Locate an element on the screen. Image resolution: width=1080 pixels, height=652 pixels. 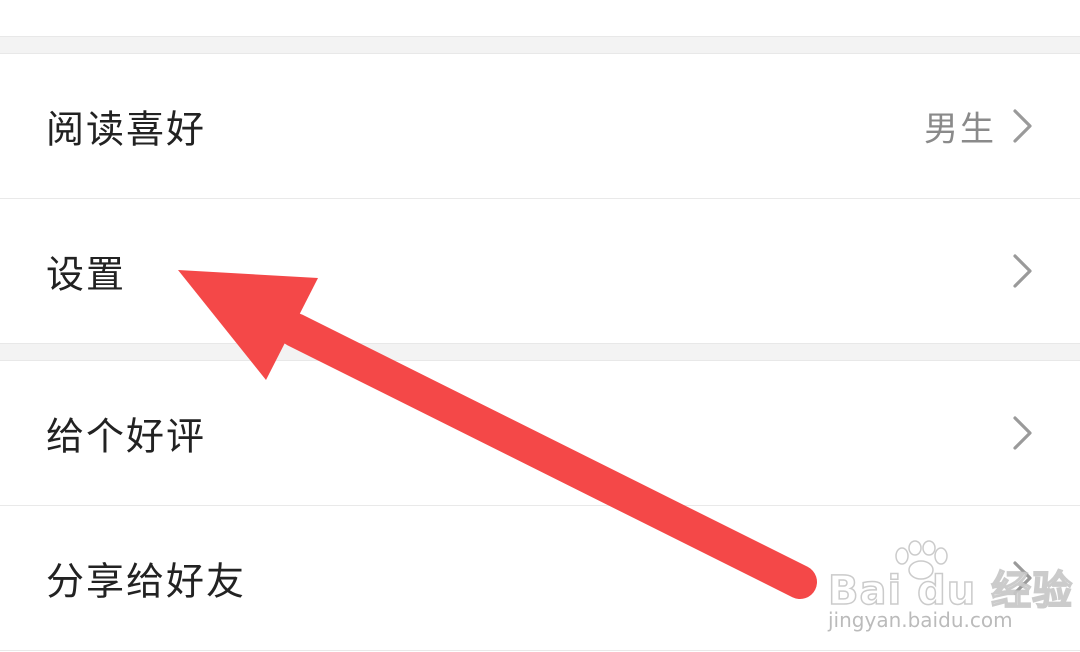
menu-item-label: 分享给好友 is located at coordinates (146, 581).